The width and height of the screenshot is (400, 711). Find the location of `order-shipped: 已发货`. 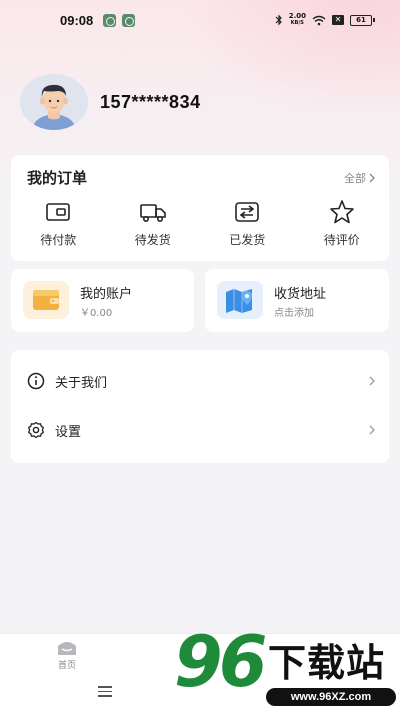

order-shipped: 已发货 is located at coordinates (247, 223).